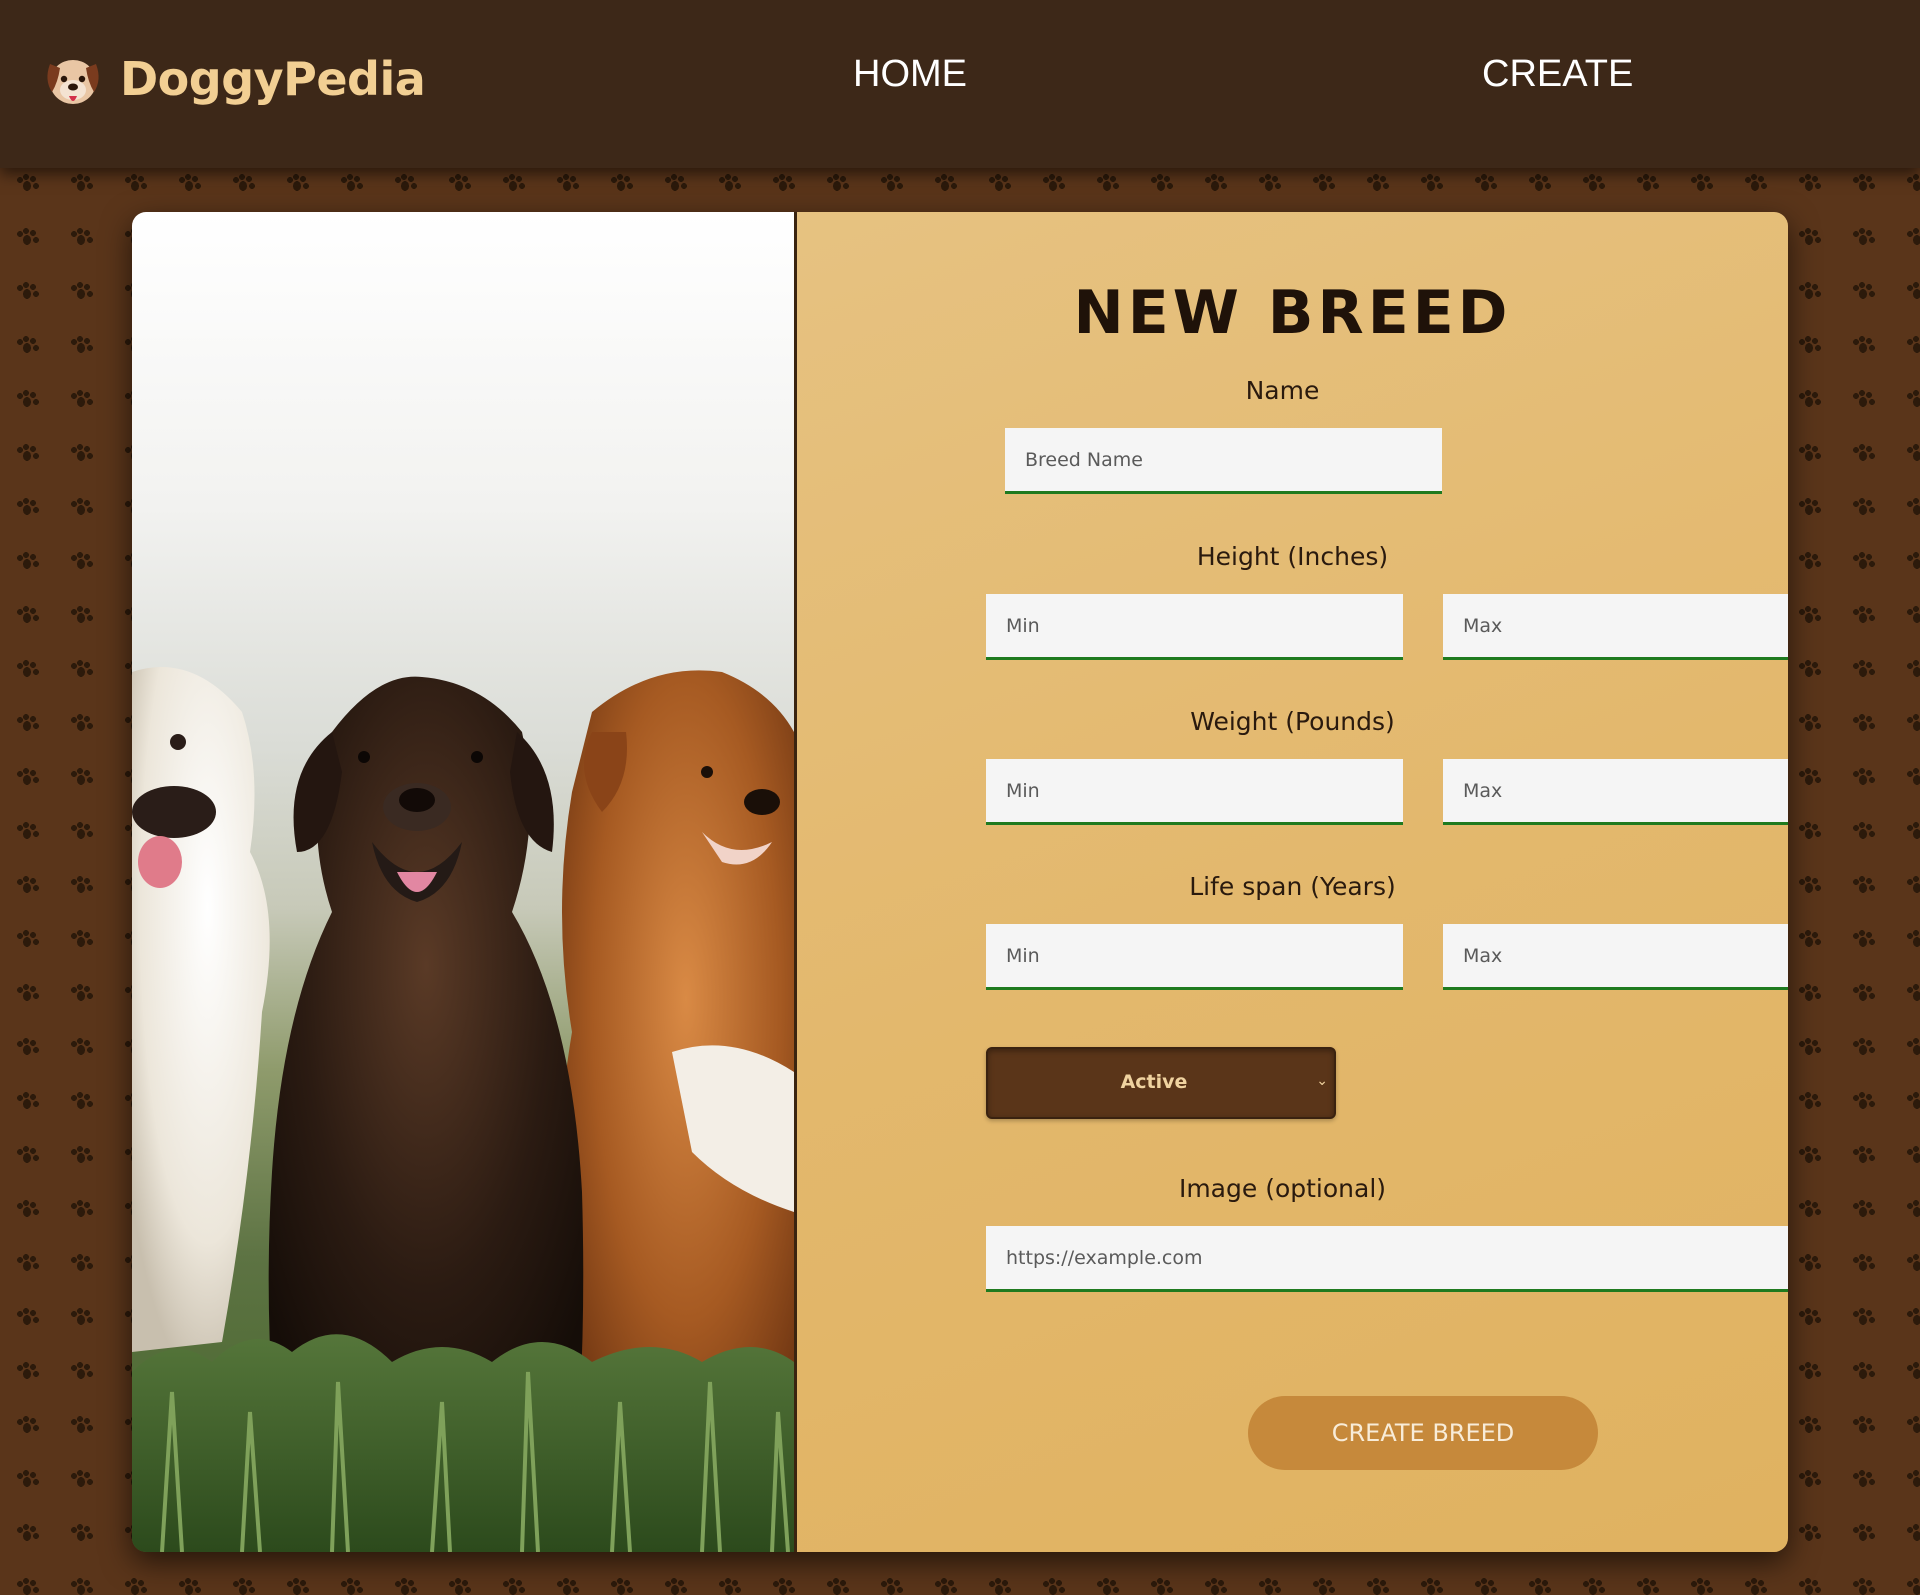  Describe the element at coordinates (1615, 627) in the screenshot. I see `height-max-input` at that location.